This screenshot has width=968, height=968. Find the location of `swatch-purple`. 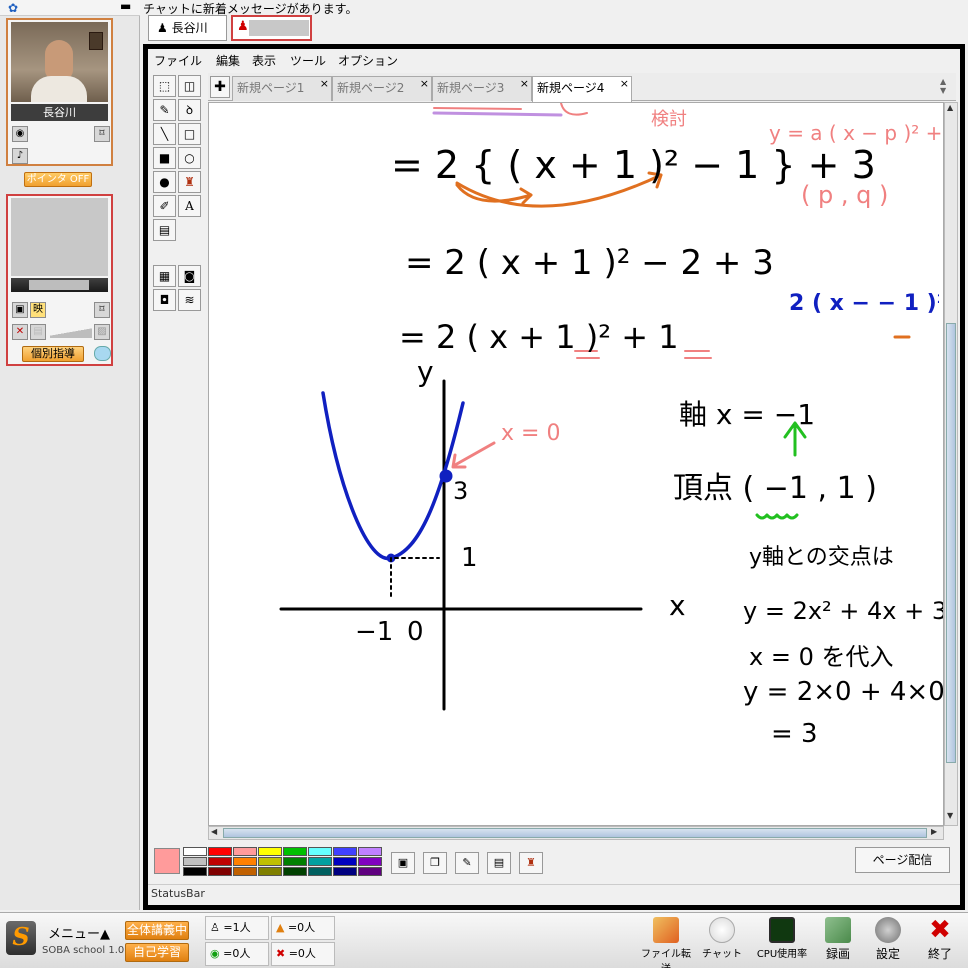

swatch-purple is located at coordinates (370, 861).